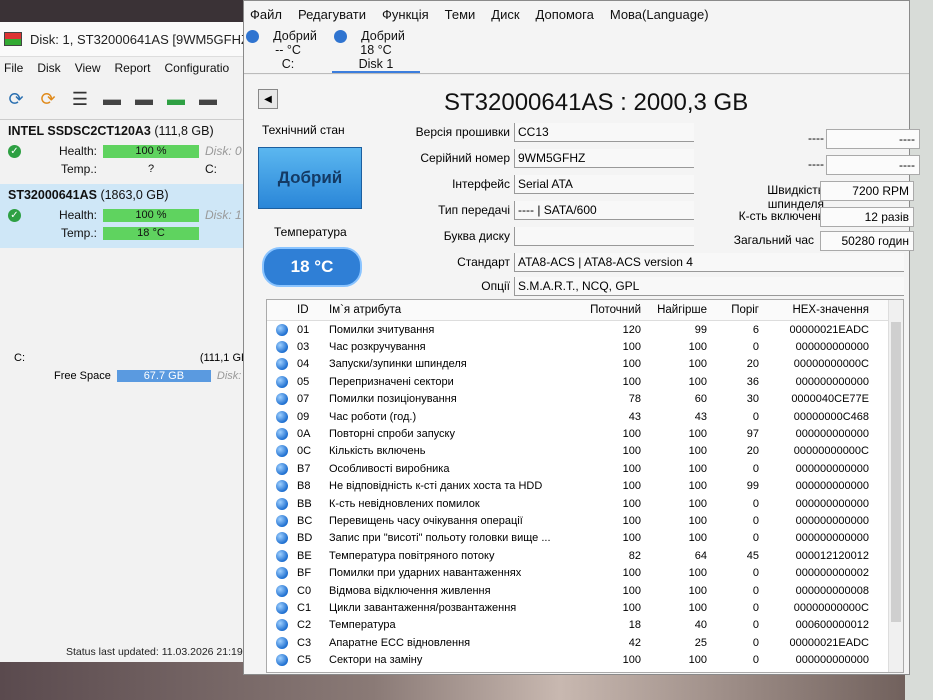  Describe the element at coordinates (304, 590) in the screenshot. I see `table-cell: C0` at that location.